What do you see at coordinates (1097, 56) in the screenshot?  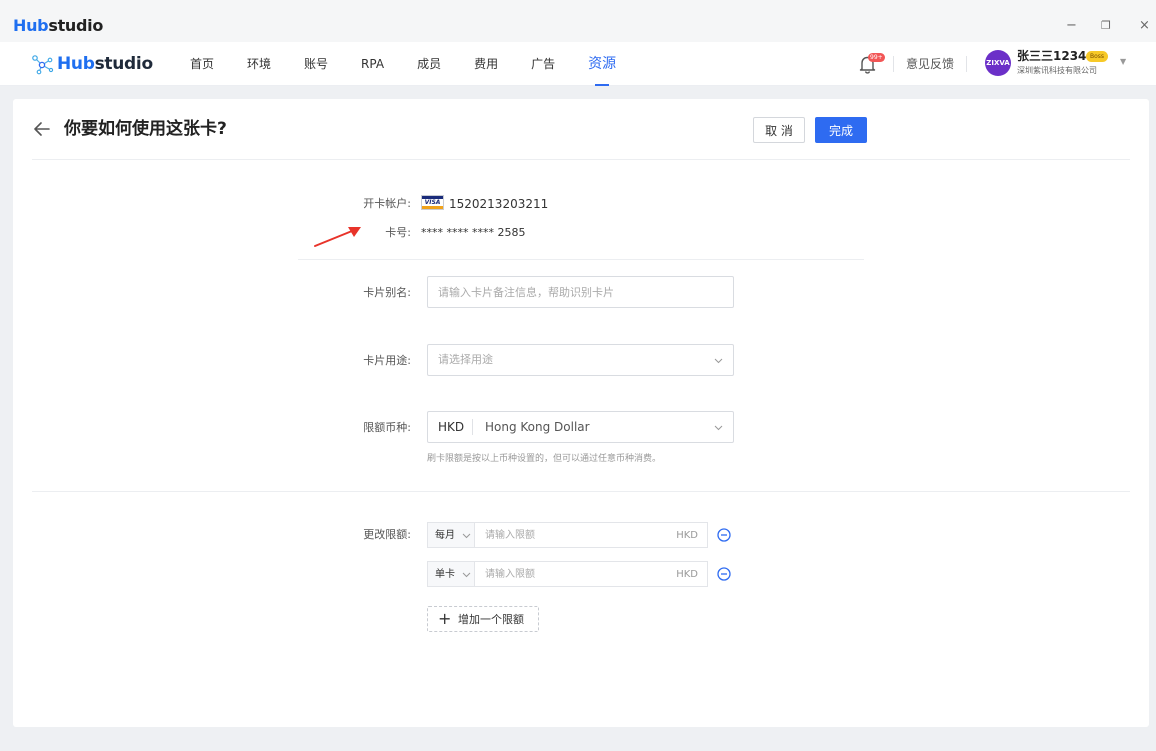 I see `role-badge: Boss` at bounding box center [1097, 56].